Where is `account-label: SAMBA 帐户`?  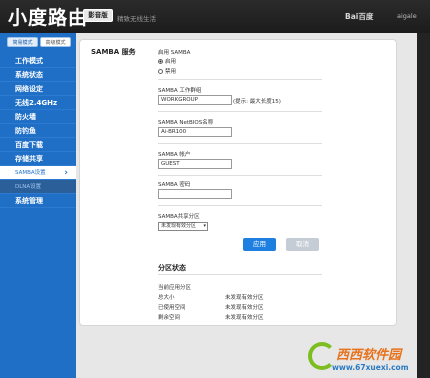
account-label: SAMBA 帐户 is located at coordinates (174, 155).